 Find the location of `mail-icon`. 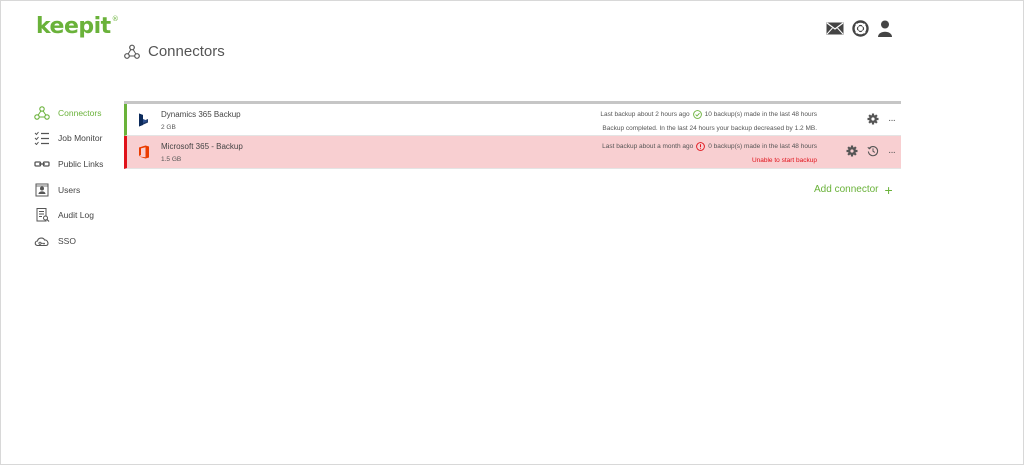

mail-icon is located at coordinates (835, 28).